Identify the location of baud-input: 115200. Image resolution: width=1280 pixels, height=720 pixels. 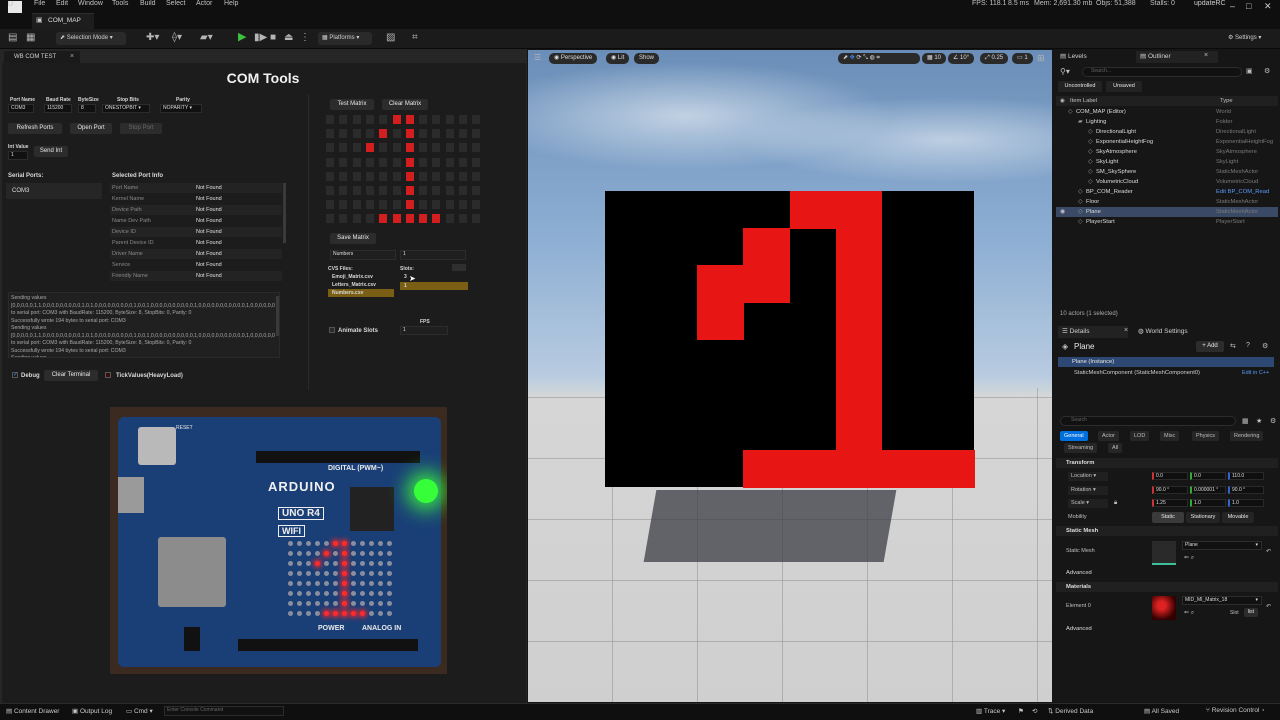
(58, 108).